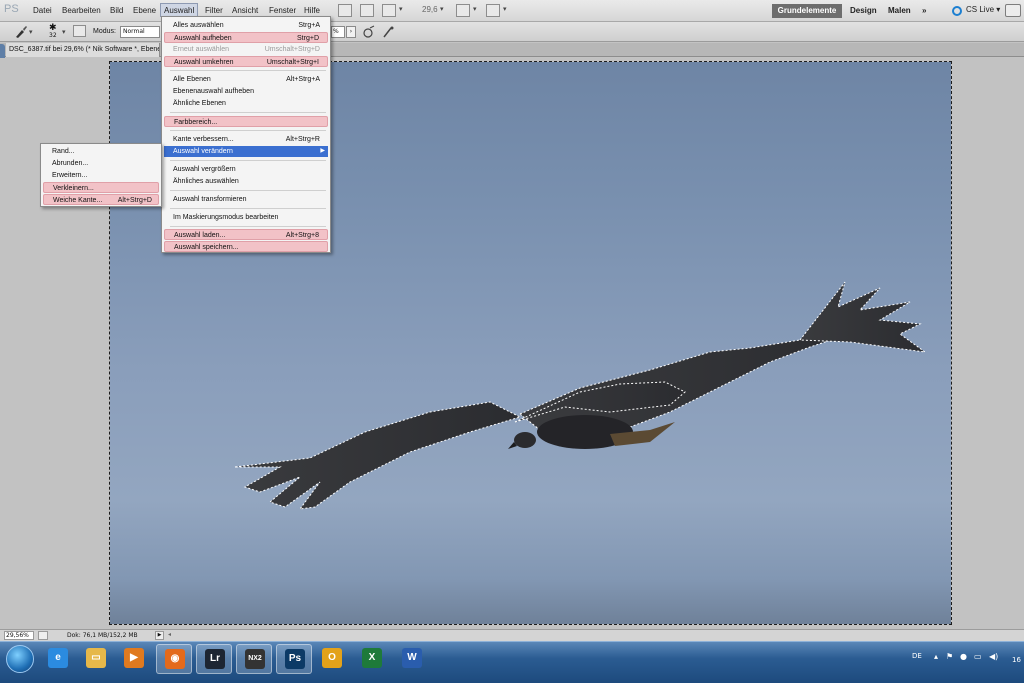  What do you see at coordinates (21, 32) in the screenshot?
I see `brush-tool-icon` at bounding box center [21, 32].